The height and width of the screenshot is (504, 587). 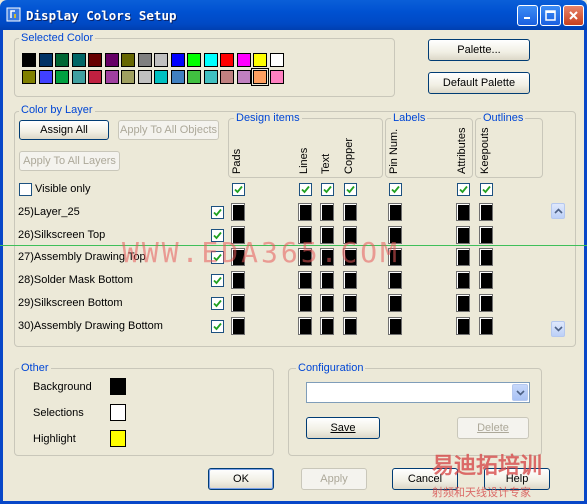 What do you see at coordinates (493, 428) in the screenshot?
I see `delete-button: Delete` at bounding box center [493, 428].